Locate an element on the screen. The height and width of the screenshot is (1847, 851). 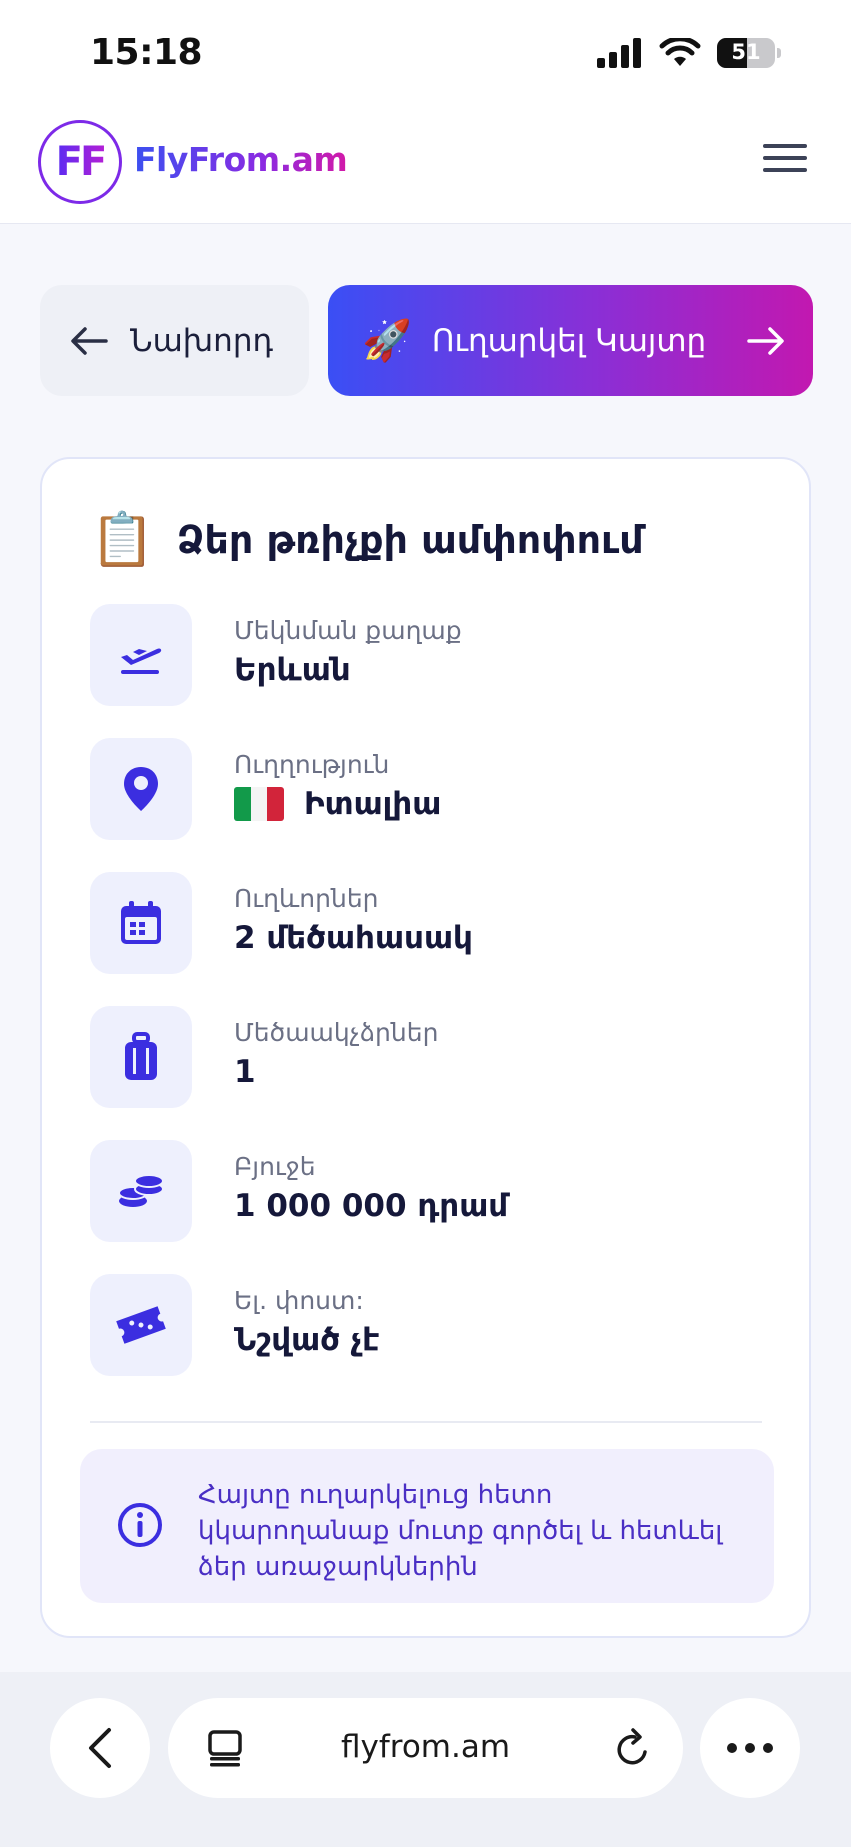
status-time: 15:18 is located at coordinates (146, 52).